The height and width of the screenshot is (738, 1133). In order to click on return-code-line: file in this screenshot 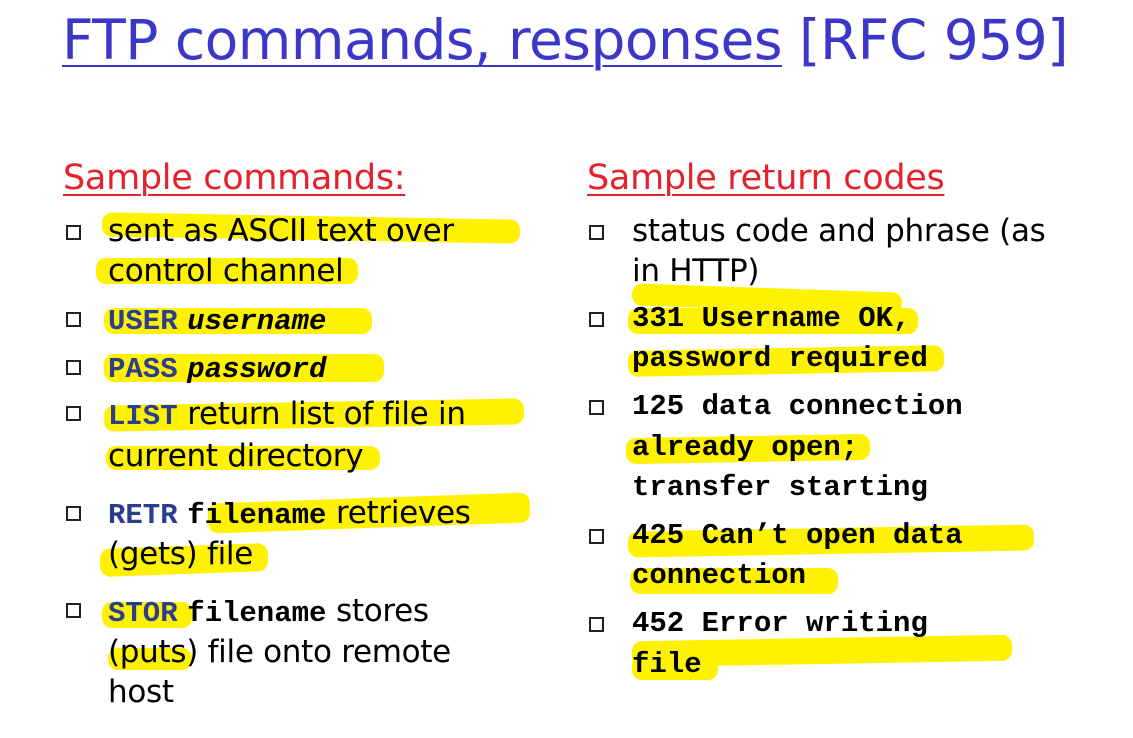, I will do `click(667, 664)`.